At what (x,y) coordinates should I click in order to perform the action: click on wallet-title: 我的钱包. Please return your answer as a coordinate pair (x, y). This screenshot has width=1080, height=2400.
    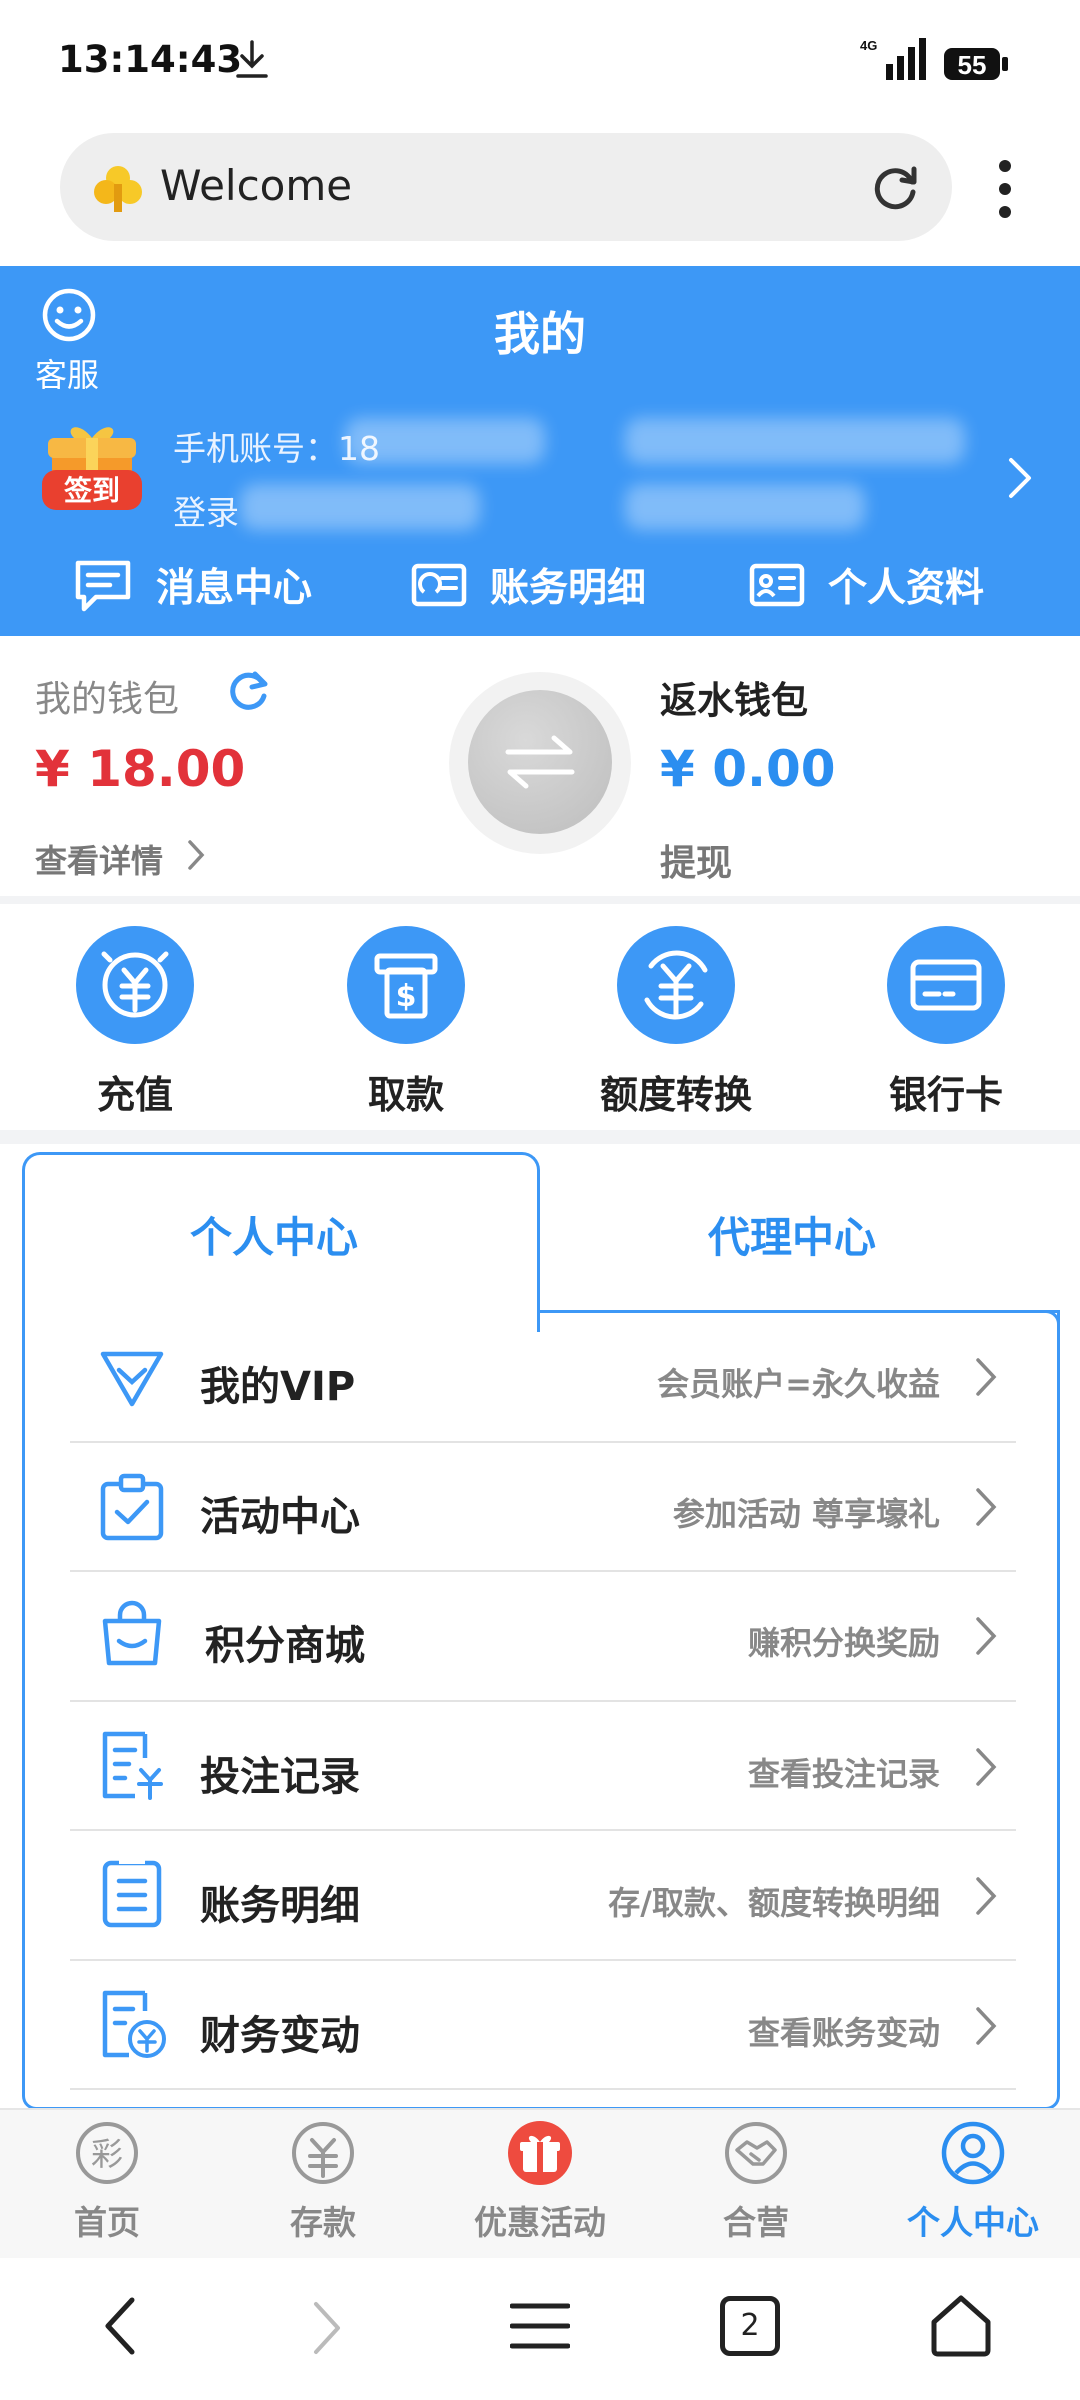
    Looking at the image, I should click on (107, 699).